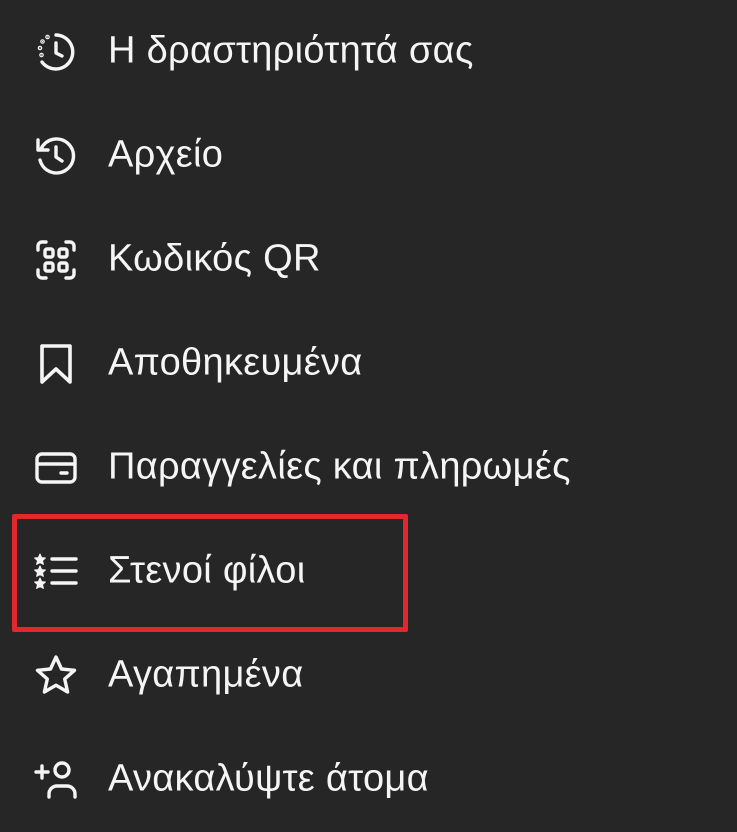 This screenshot has width=737, height=832. I want to click on menu-item-close-friends: Στενοί φίλοι, so click(368, 572).